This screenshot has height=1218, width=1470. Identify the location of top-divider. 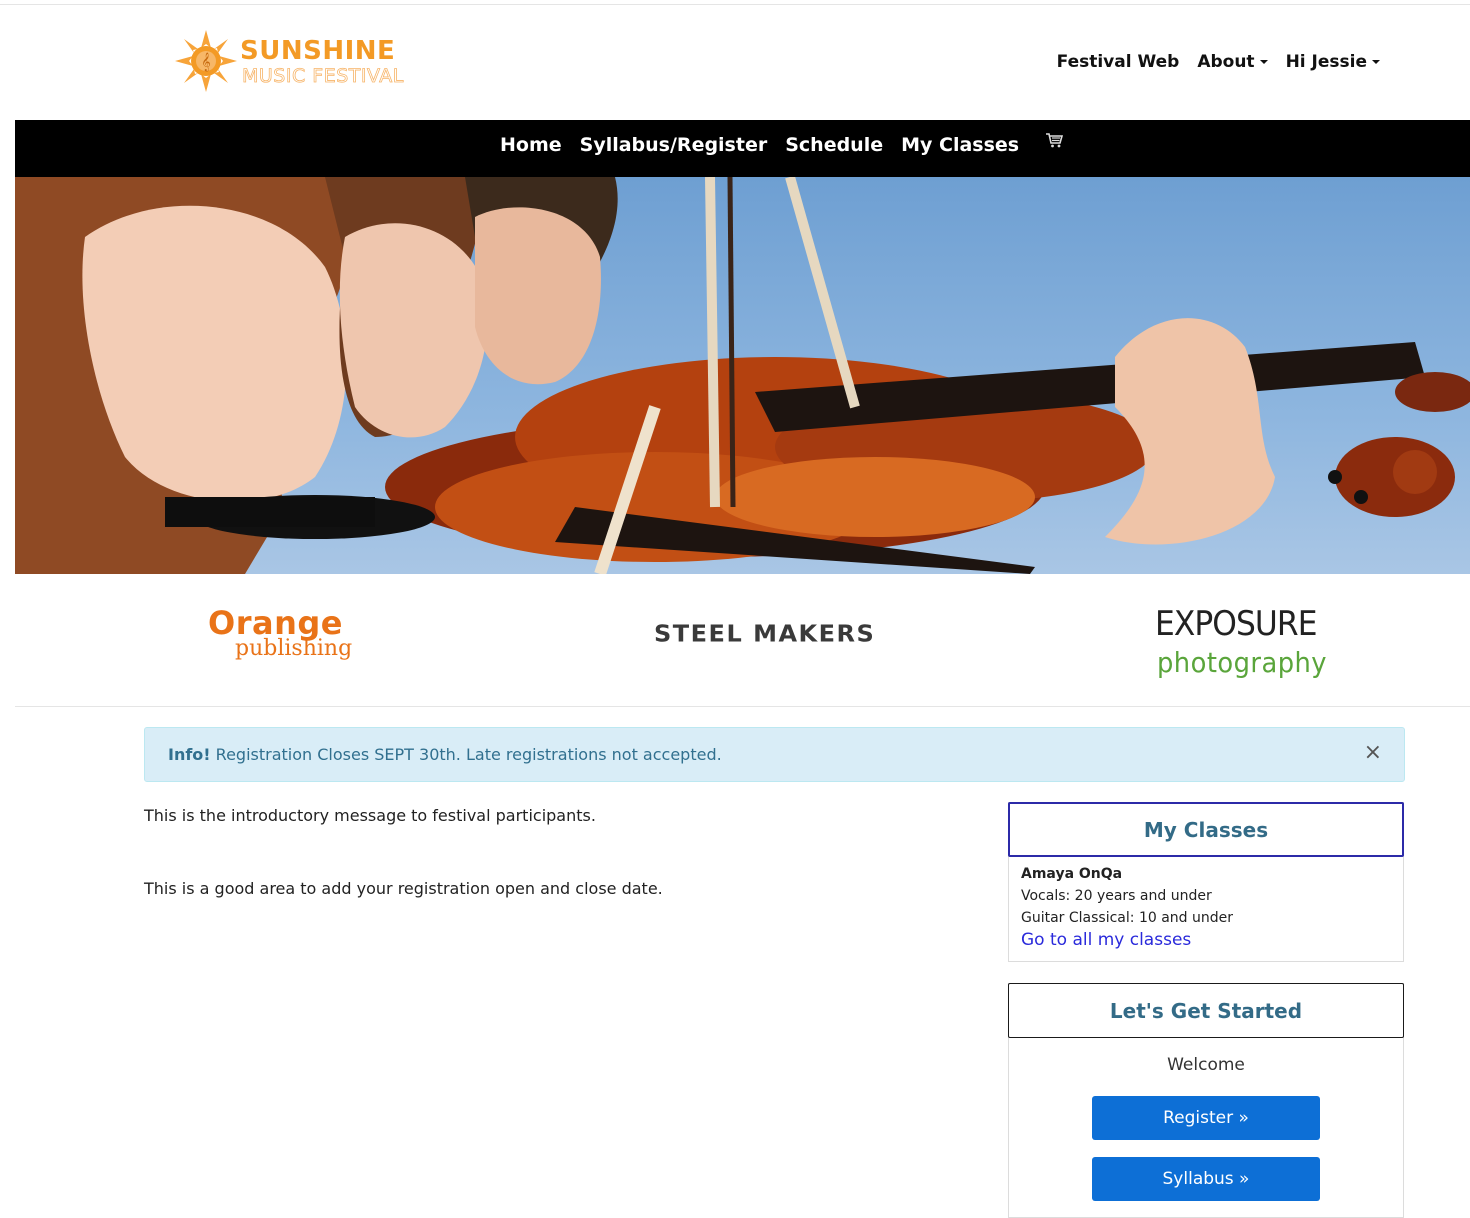
(735, 4).